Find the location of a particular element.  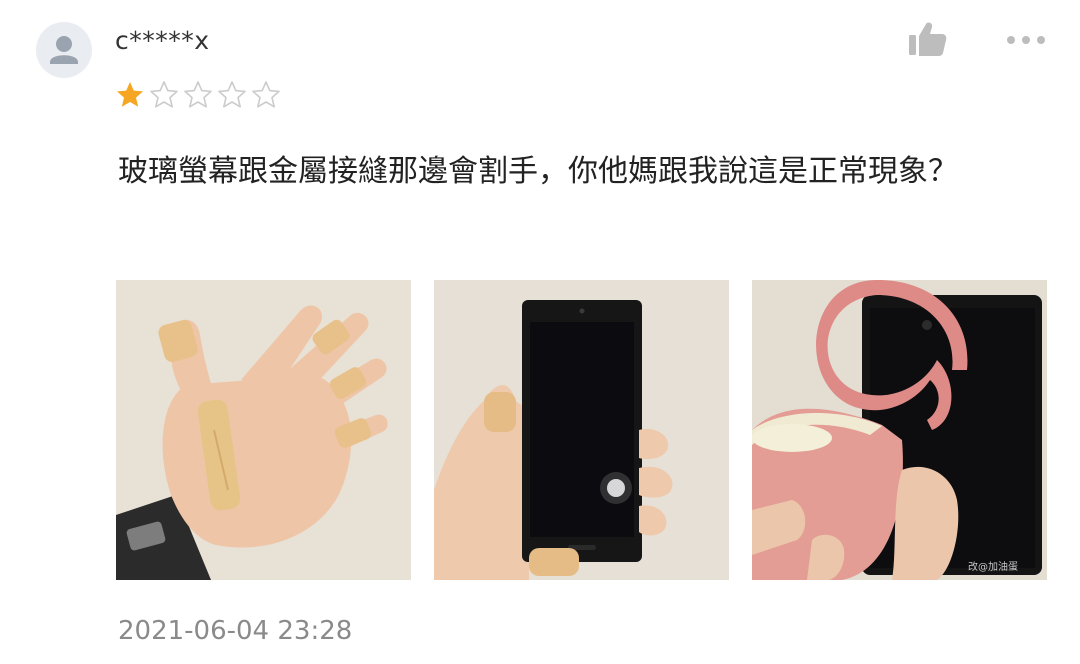

avatar is located at coordinates (64, 50).